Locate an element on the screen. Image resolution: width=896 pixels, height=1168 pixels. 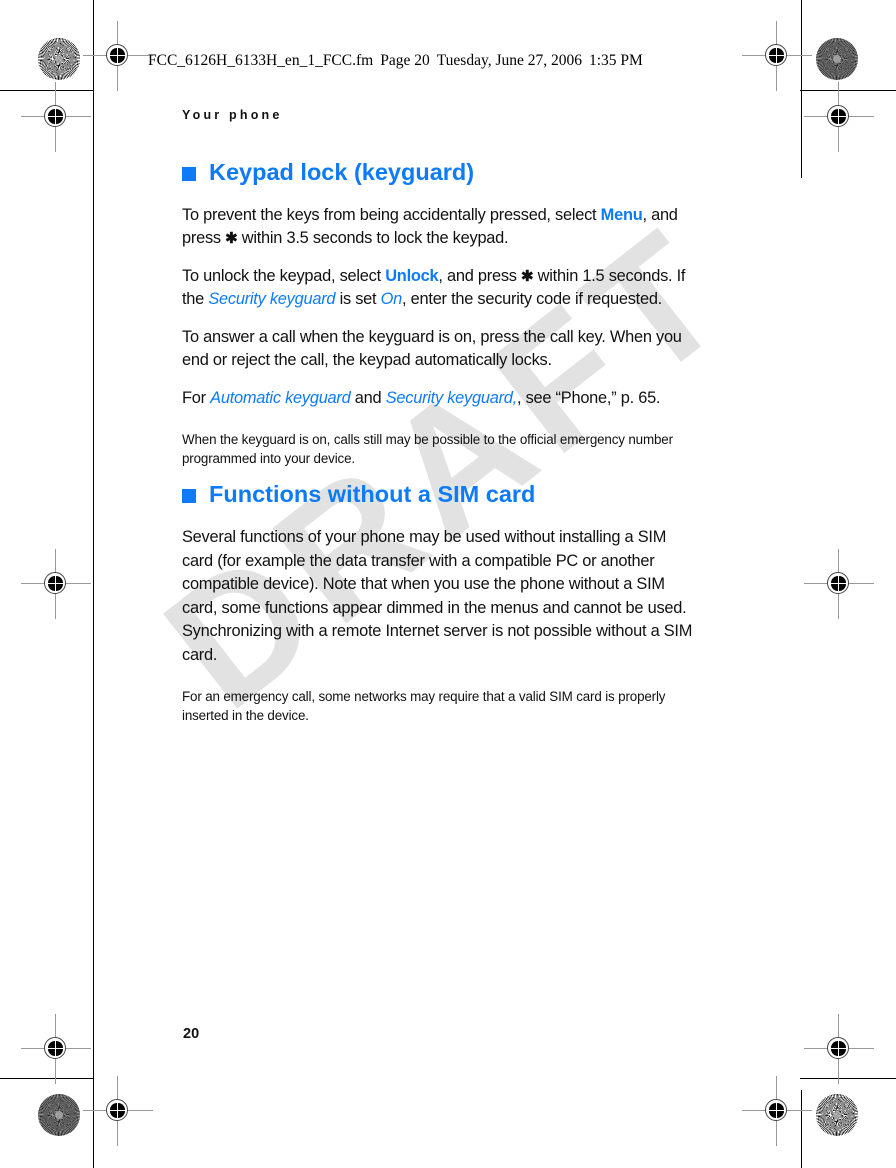
registration-mark-top-right-outer is located at coordinates (839, 117).